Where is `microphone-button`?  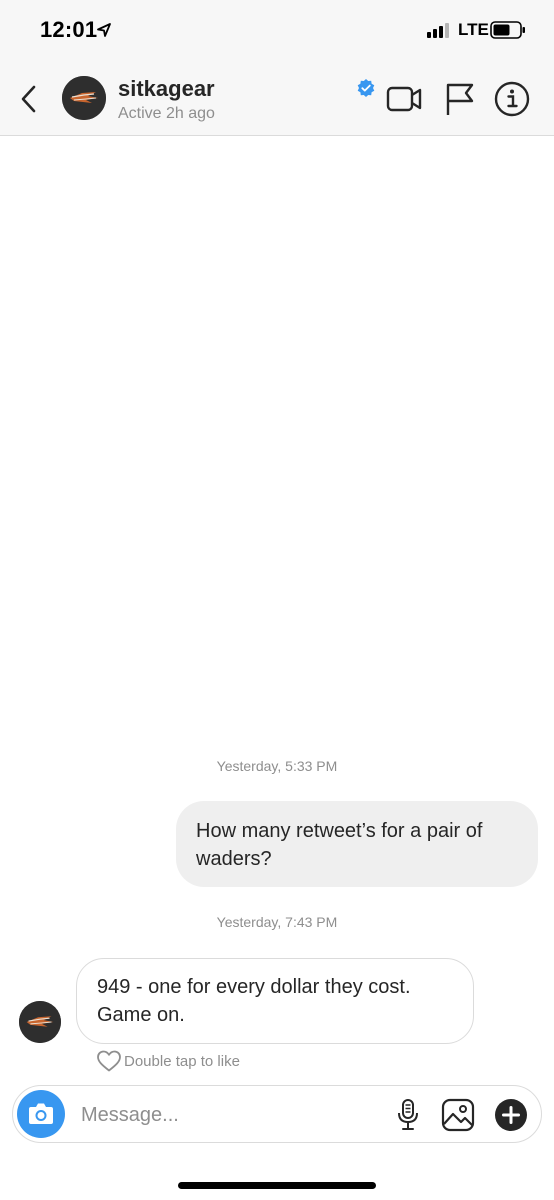 microphone-button is located at coordinates (408, 1115).